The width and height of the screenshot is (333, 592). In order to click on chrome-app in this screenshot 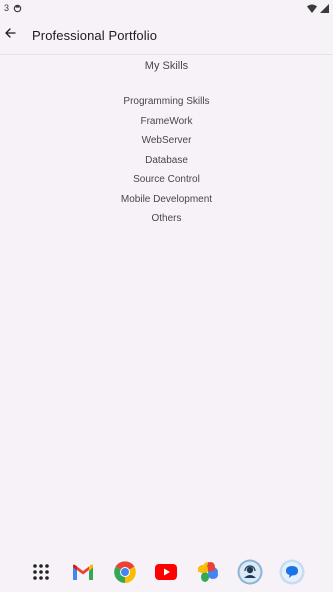, I will do `click(125, 572)`.